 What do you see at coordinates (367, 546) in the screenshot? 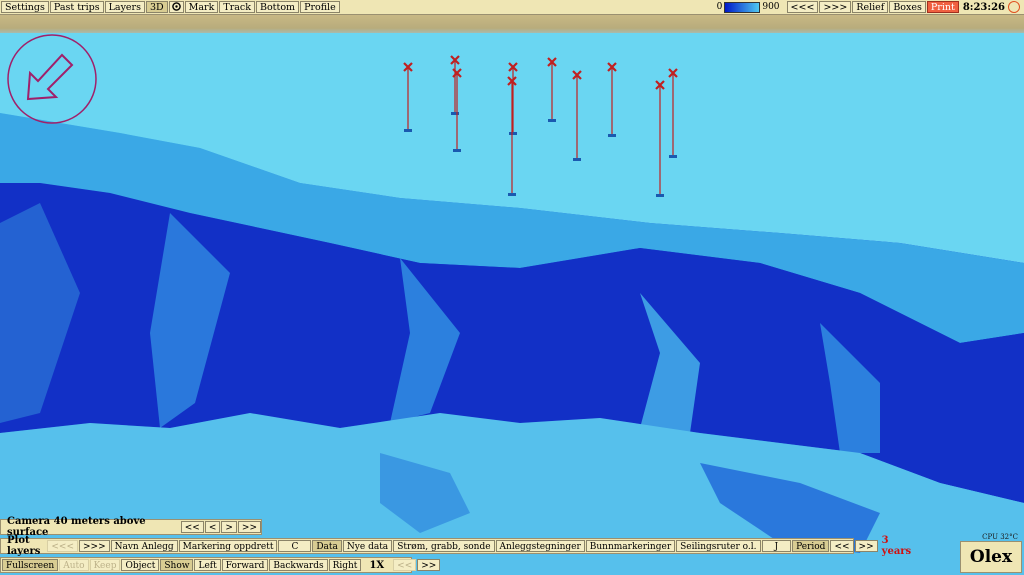
I see `layer-nye-data: Nye data` at bounding box center [367, 546].